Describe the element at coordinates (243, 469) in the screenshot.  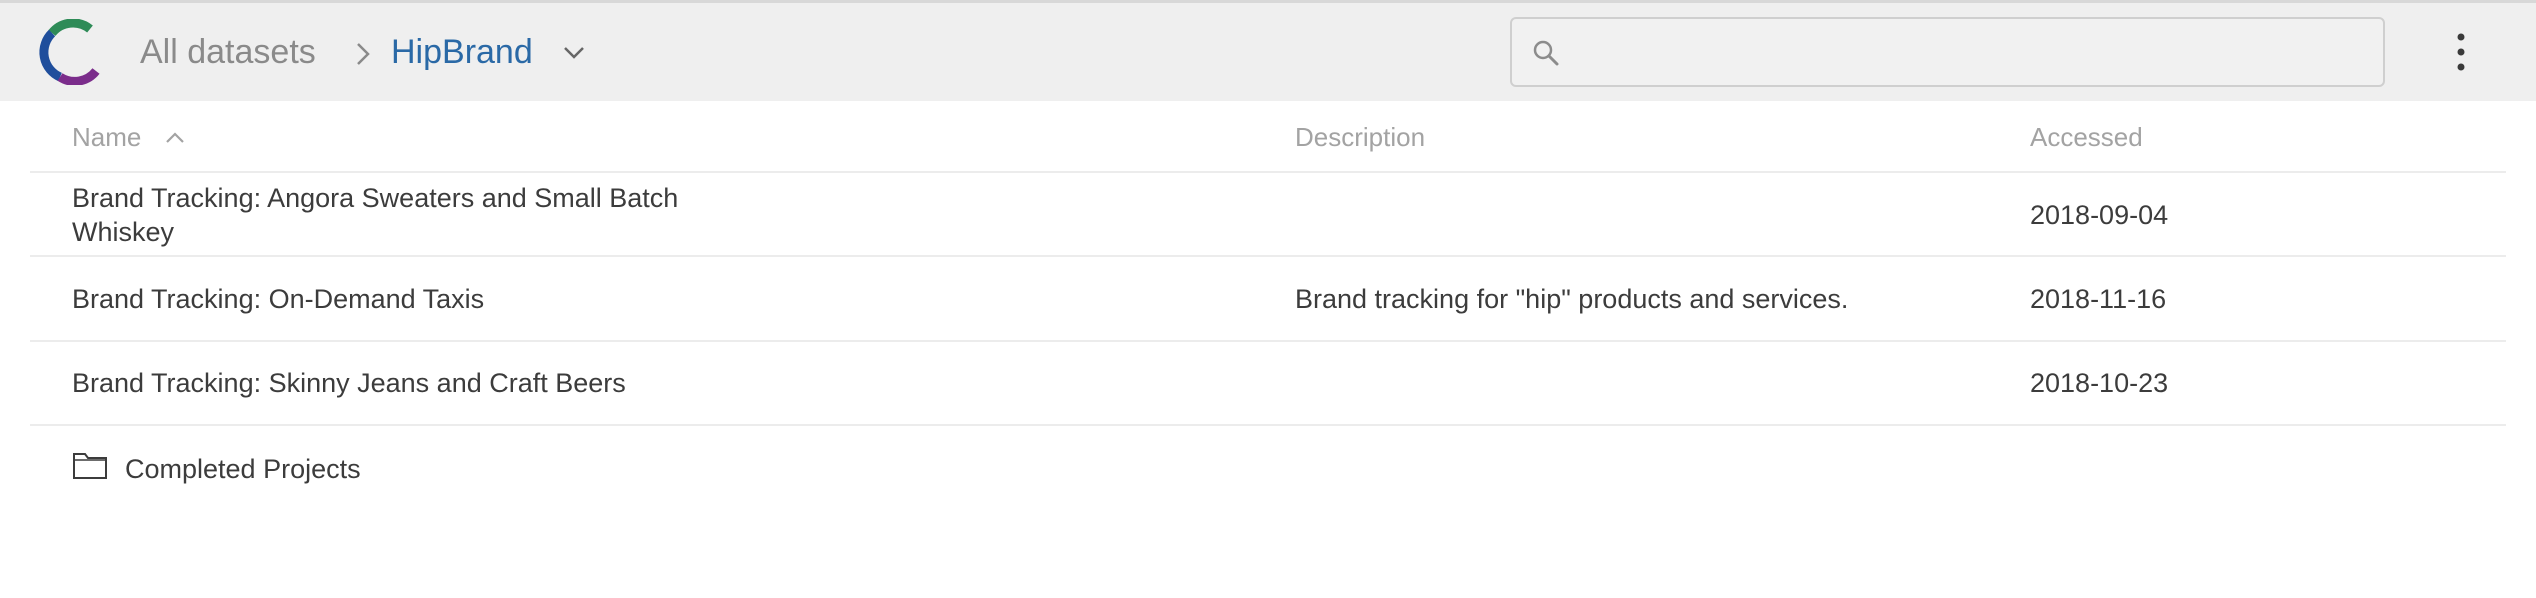
I see `folder-item-completed-projects: Completed Projects` at that location.